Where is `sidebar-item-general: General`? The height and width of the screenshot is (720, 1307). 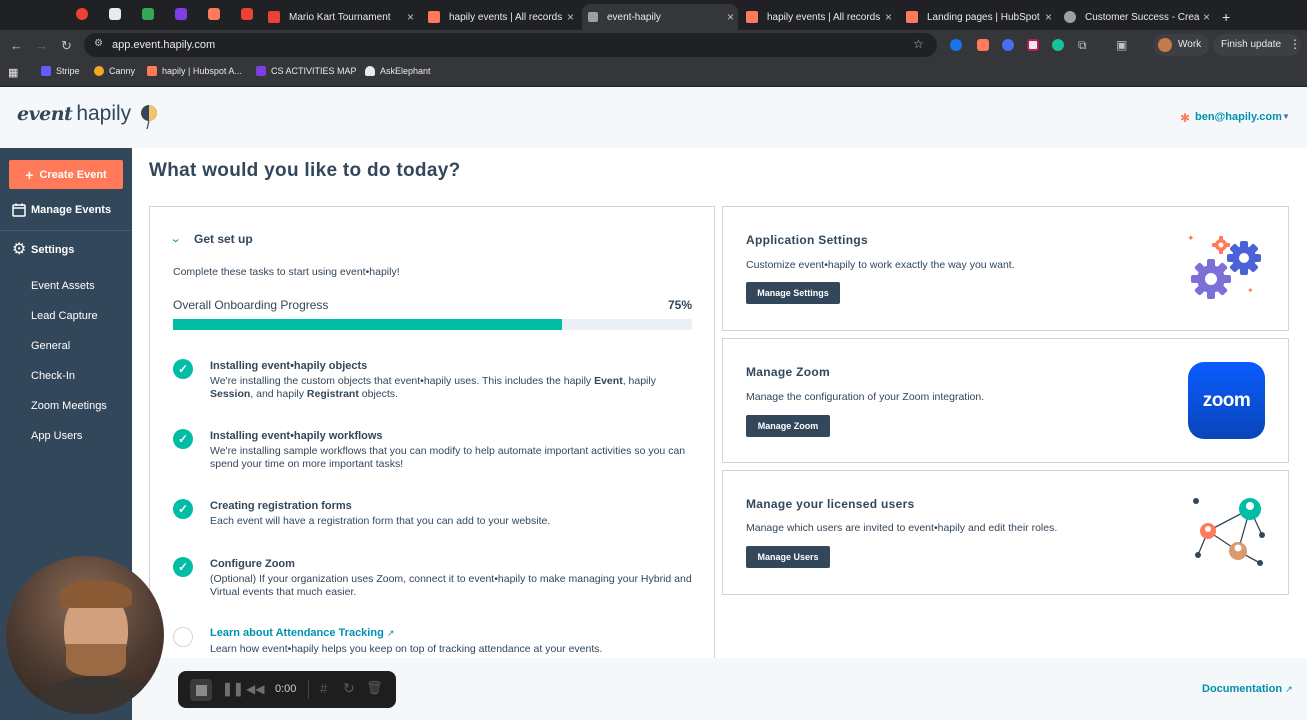 sidebar-item-general: General is located at coordinates (50, 346).